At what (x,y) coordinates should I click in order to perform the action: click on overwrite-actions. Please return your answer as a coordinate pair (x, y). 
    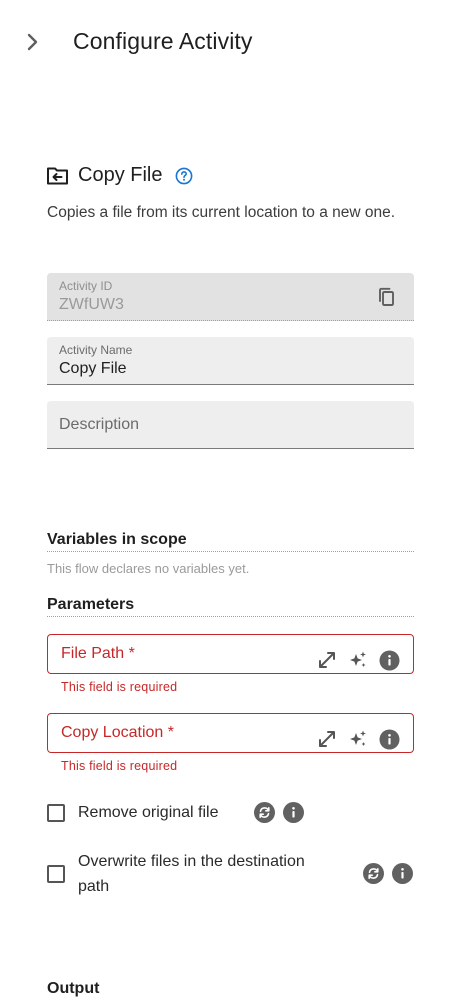
    Looking at the image, I should click on (388, 873).